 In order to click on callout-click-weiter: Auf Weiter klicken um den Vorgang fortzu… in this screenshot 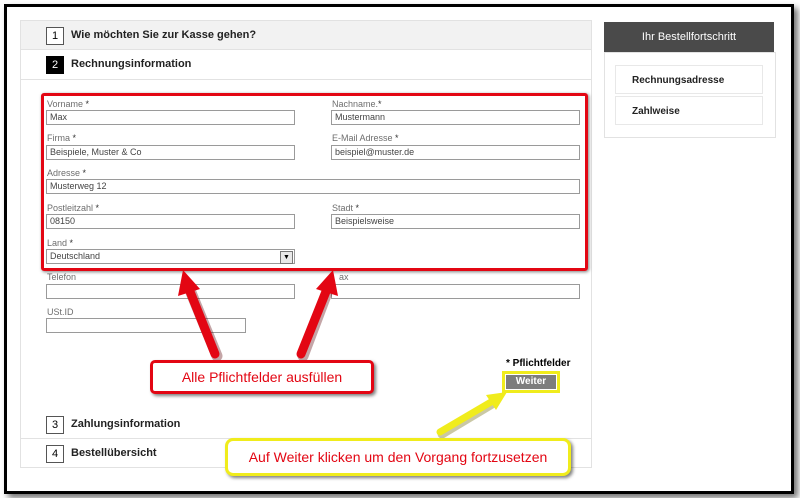, I will do `click(398, 457)`.